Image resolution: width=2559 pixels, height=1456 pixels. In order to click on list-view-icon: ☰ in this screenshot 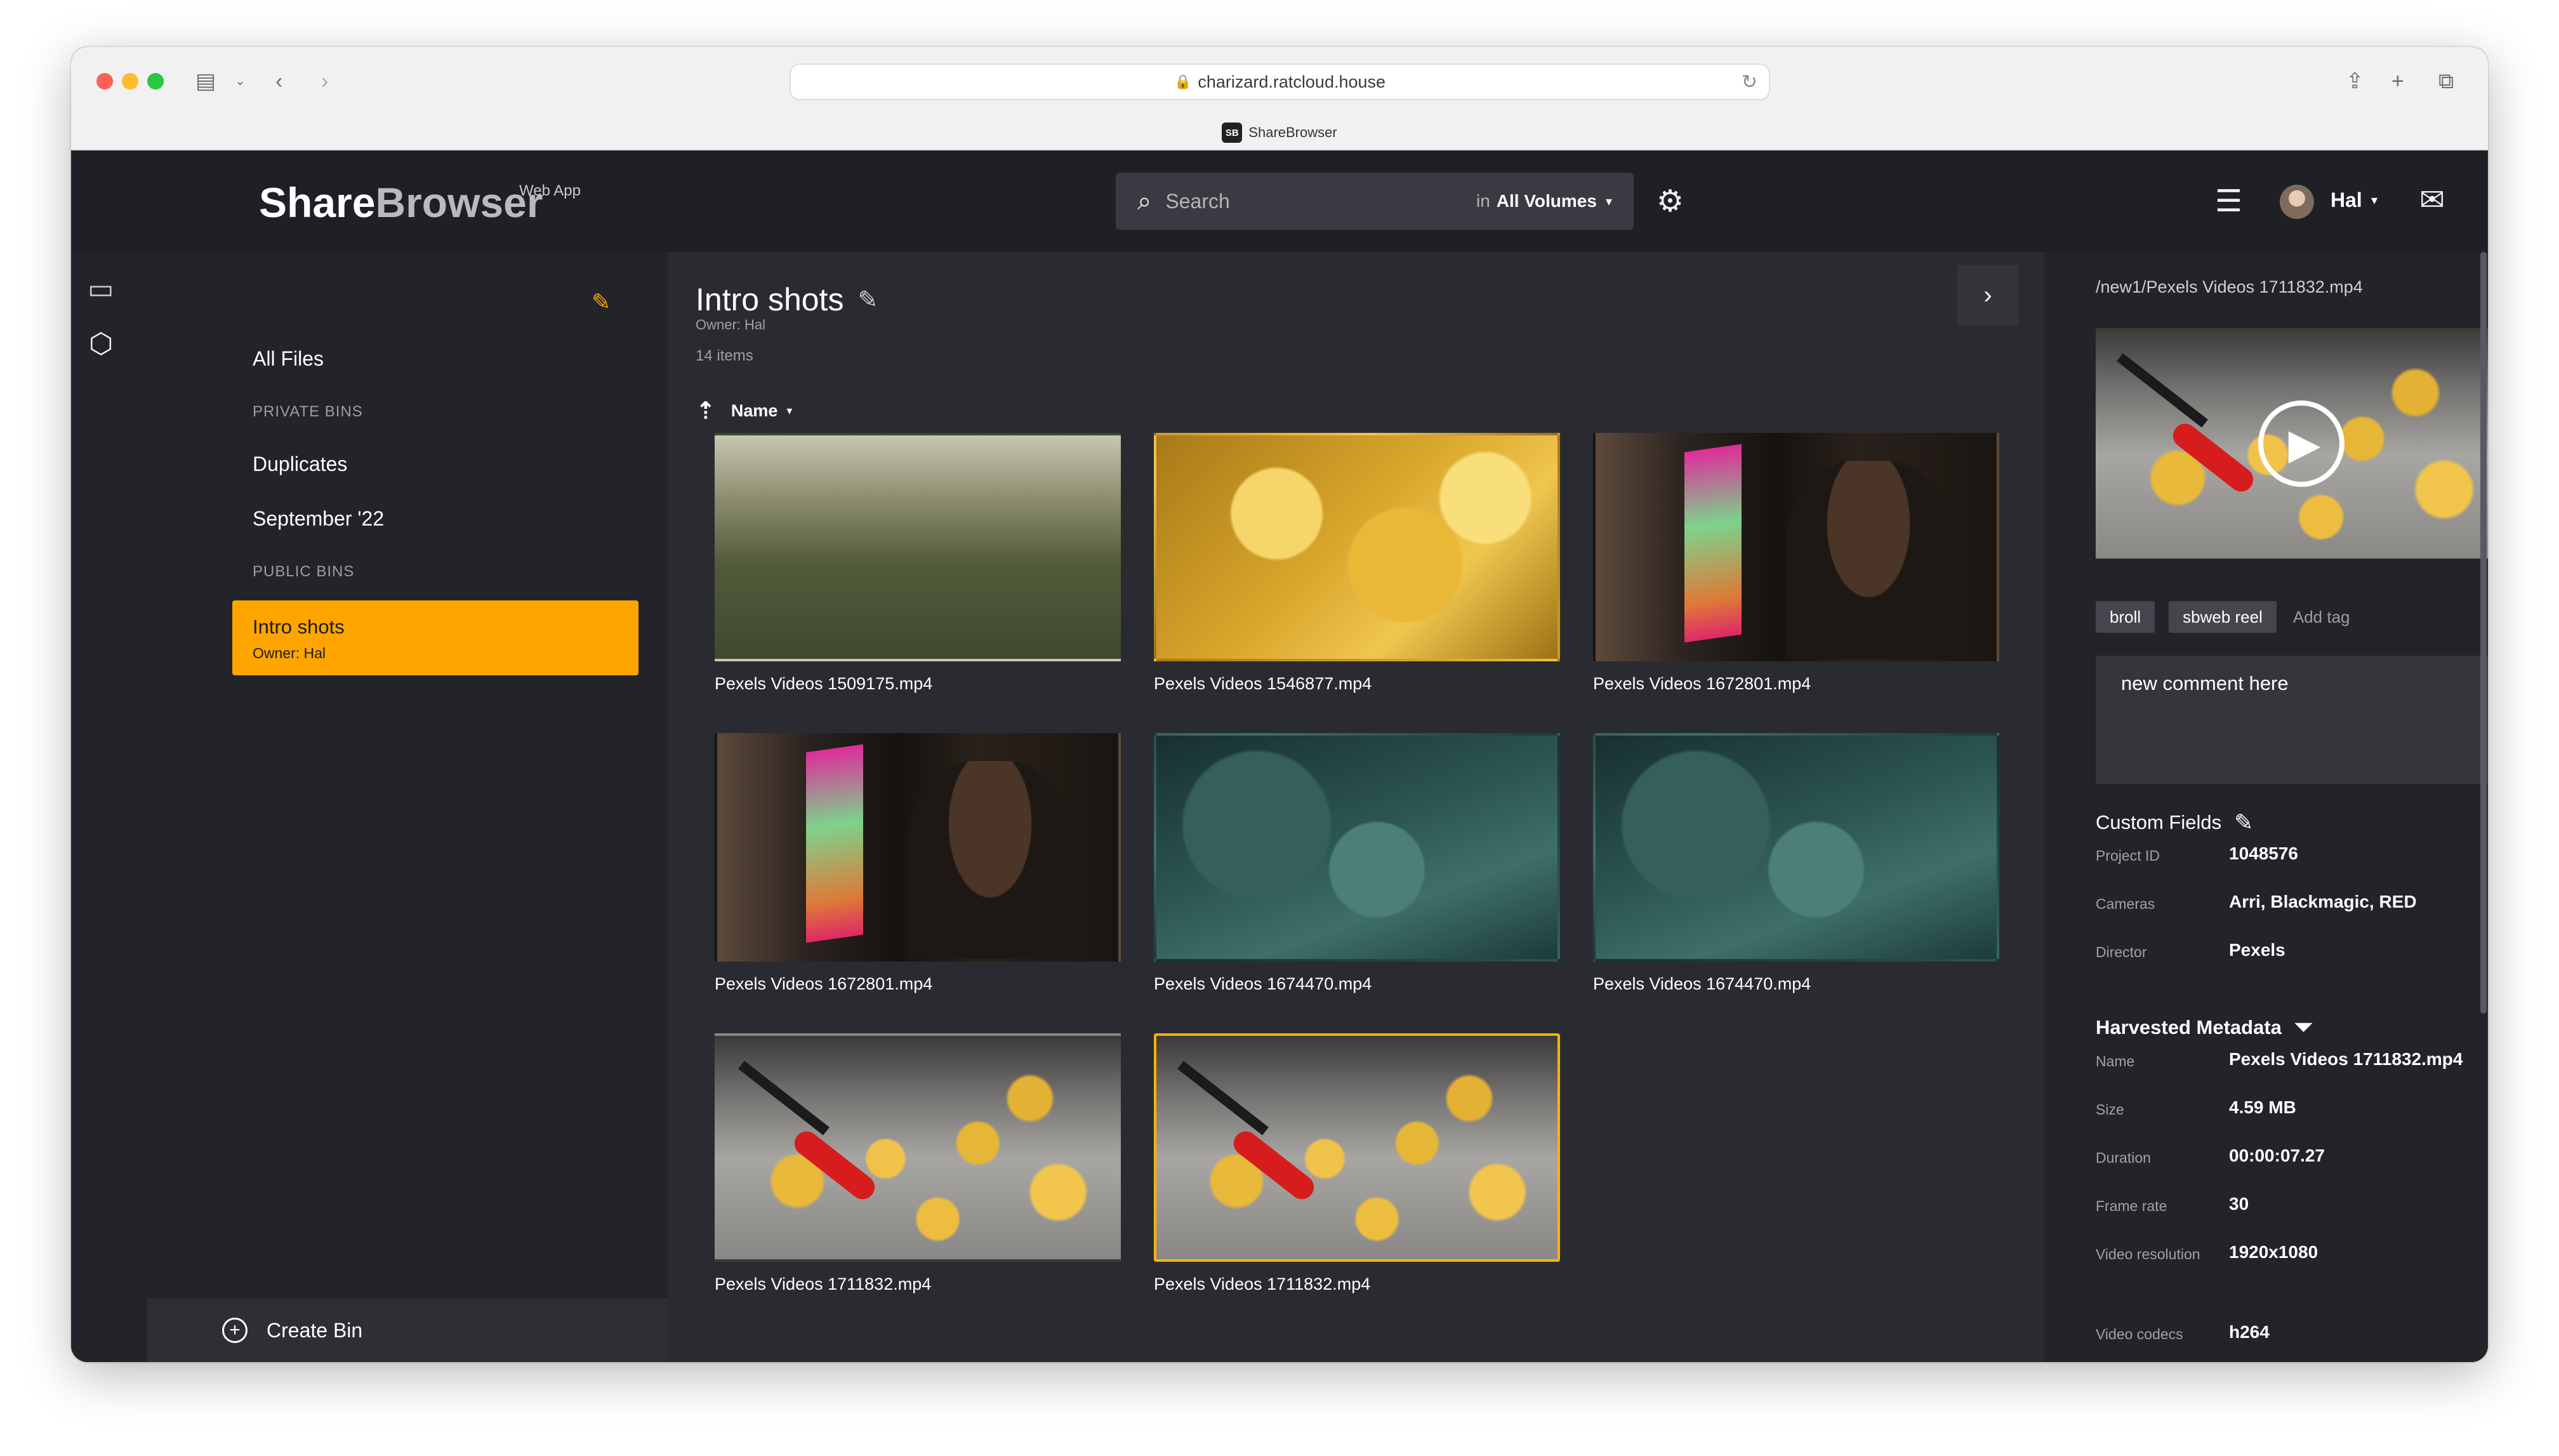, I will do `click(2228, 202)`.